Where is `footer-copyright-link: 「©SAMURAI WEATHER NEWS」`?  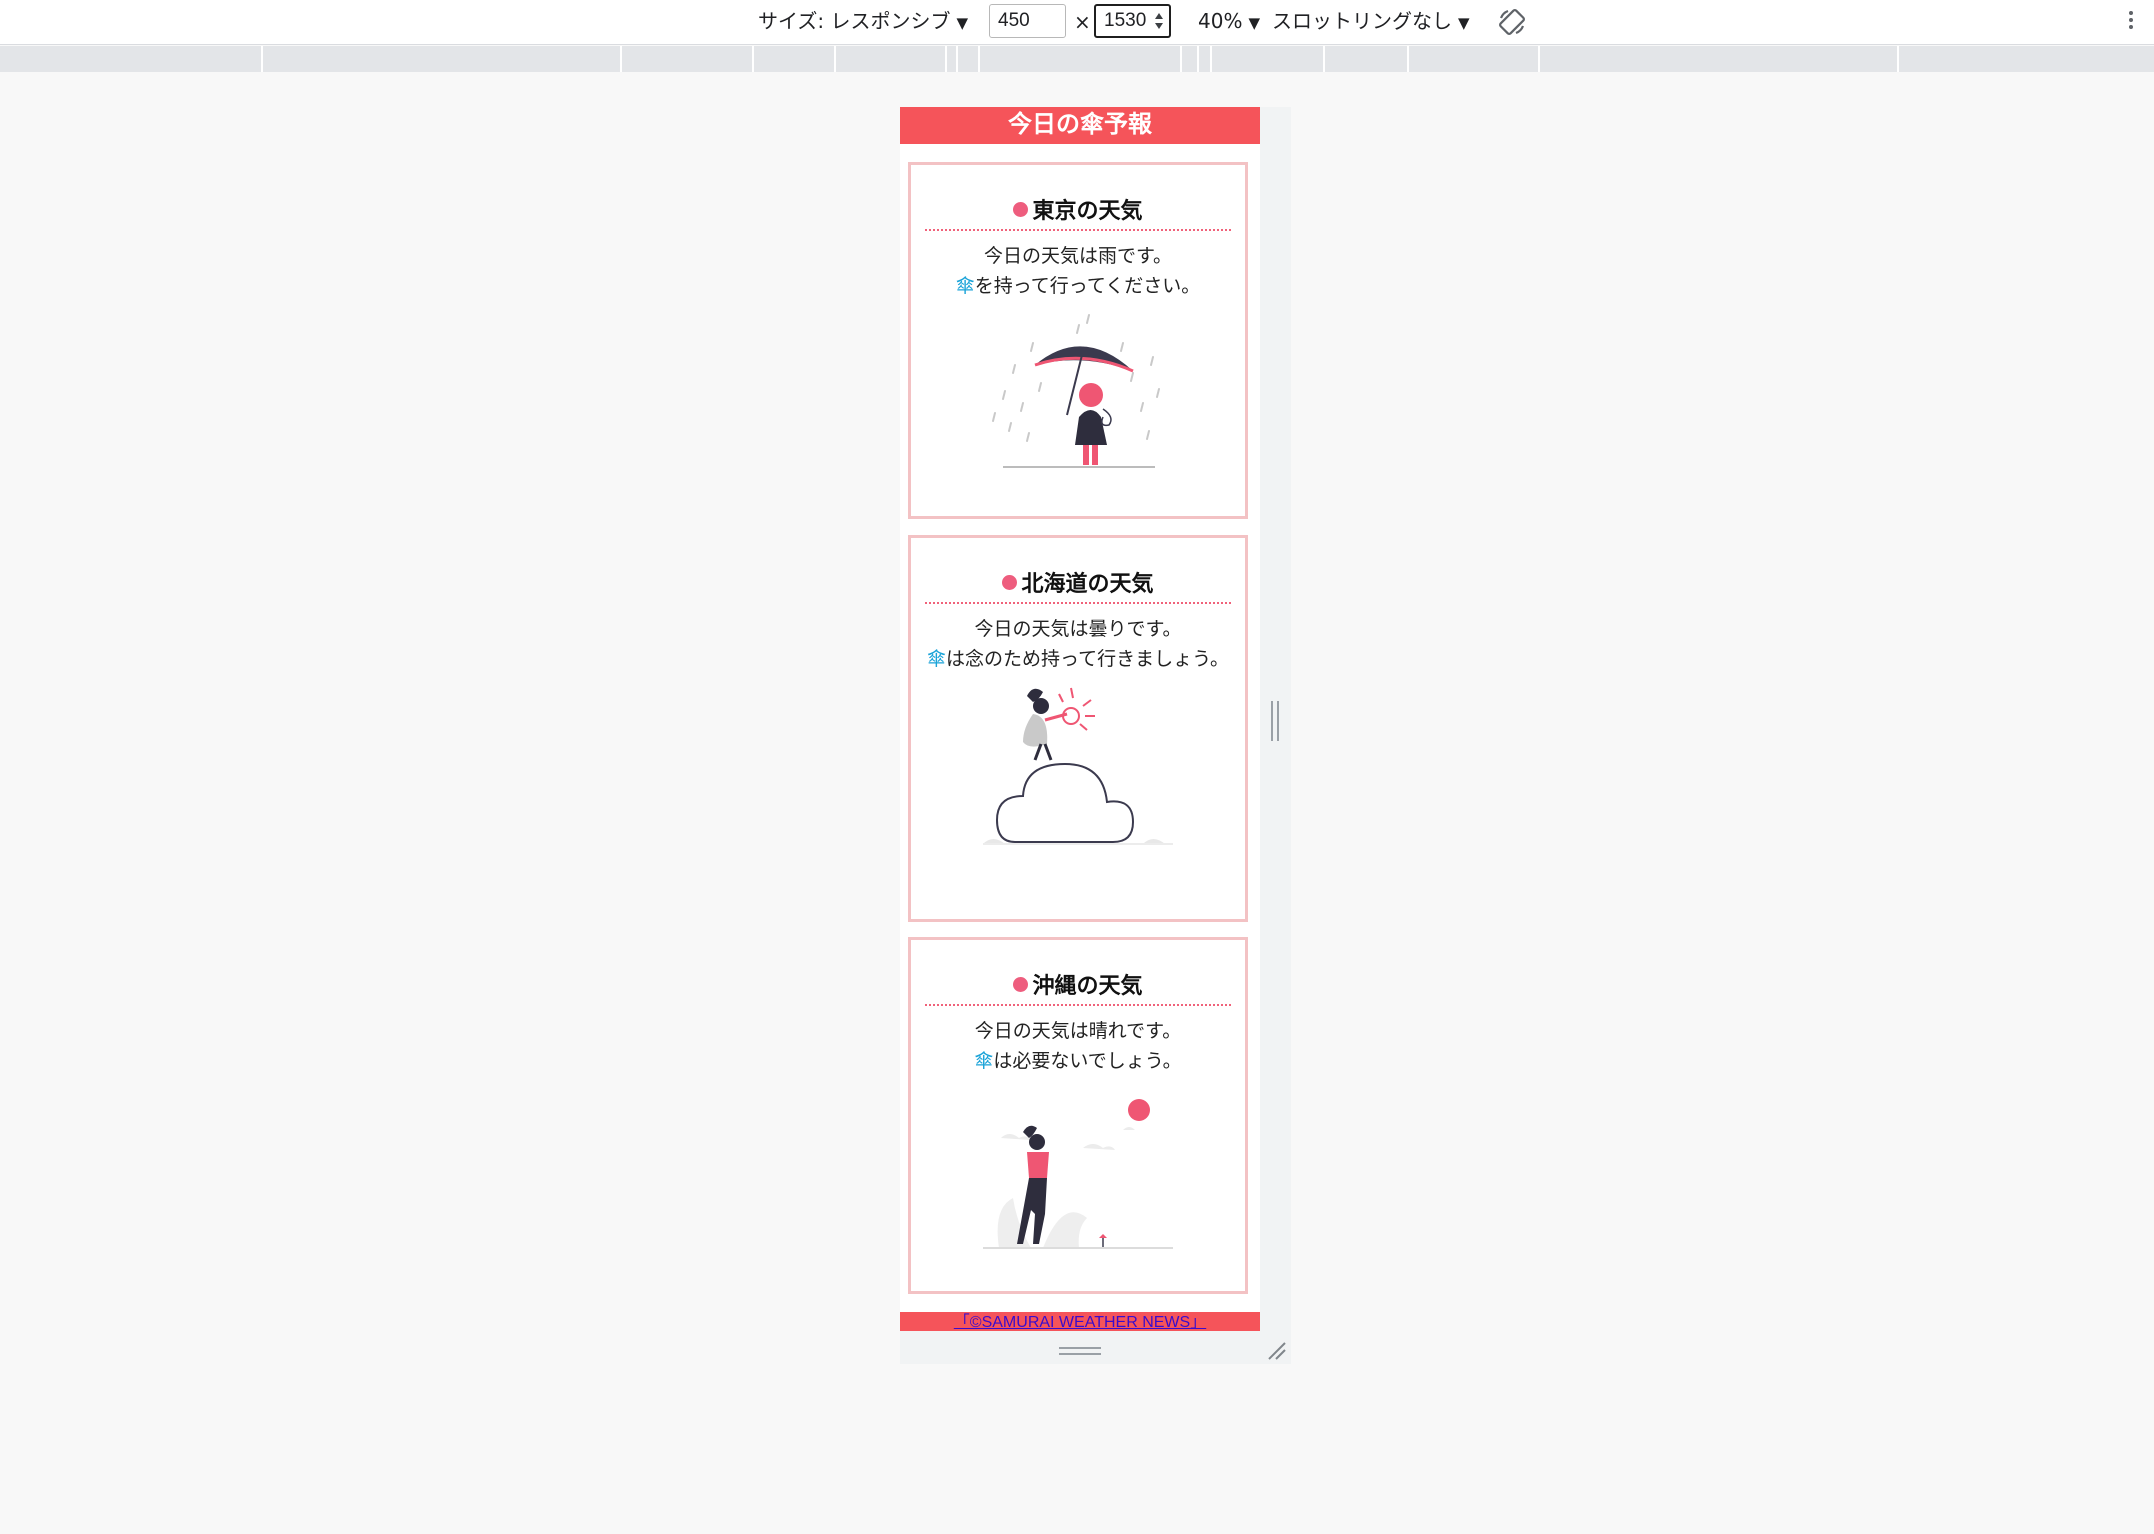 footer-copyright-link: 「©SAMURAI WEATHER NEWS」 is located at coordinates (1080, 1322).